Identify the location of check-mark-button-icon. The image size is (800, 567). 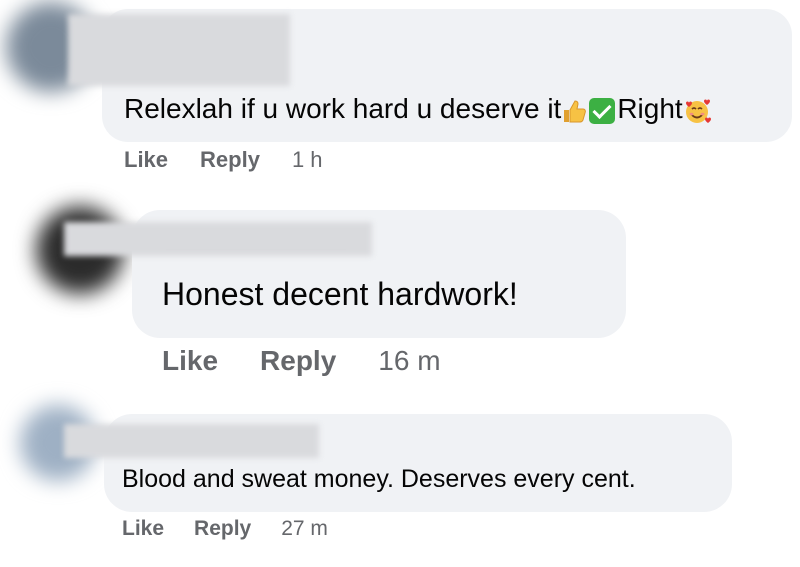
(602, 110).